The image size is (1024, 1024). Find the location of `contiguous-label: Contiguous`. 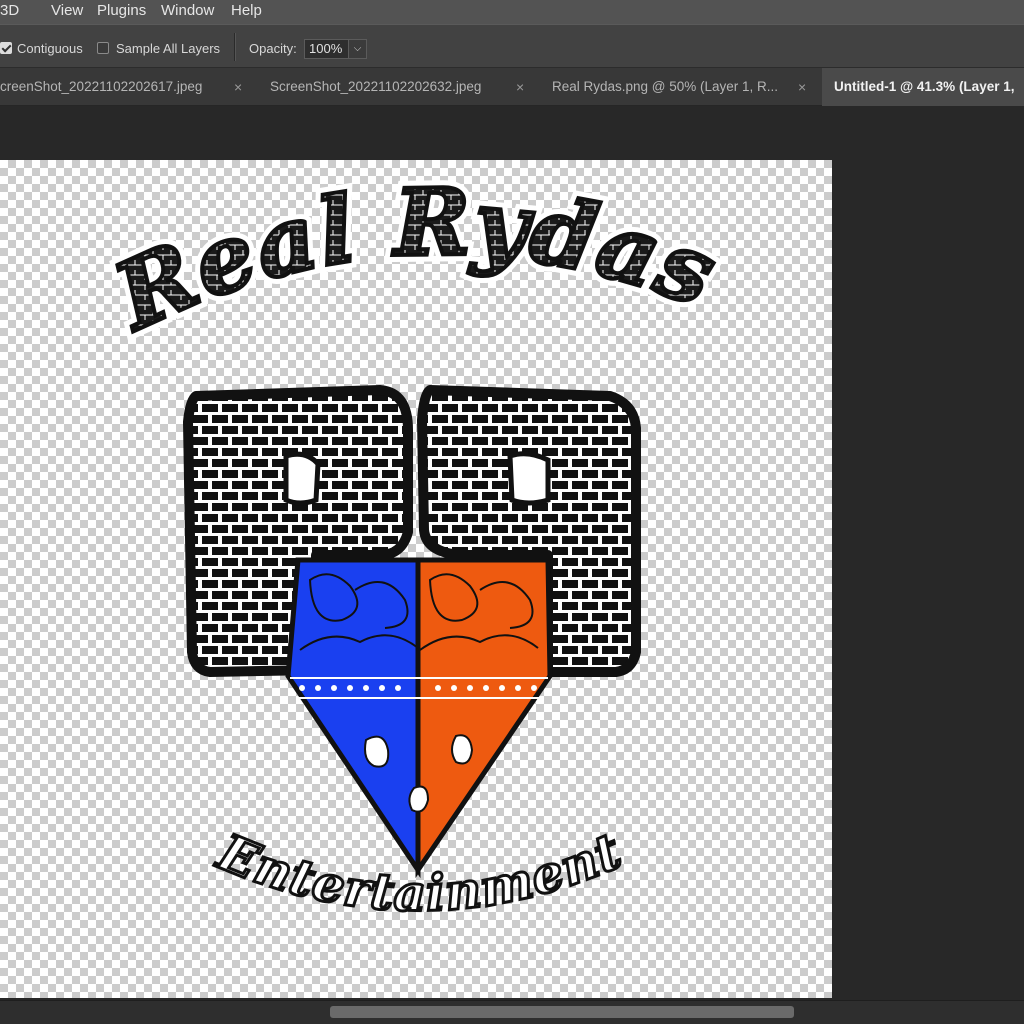

contiguous-label: Contiguous is located at coordinates (50, 48).